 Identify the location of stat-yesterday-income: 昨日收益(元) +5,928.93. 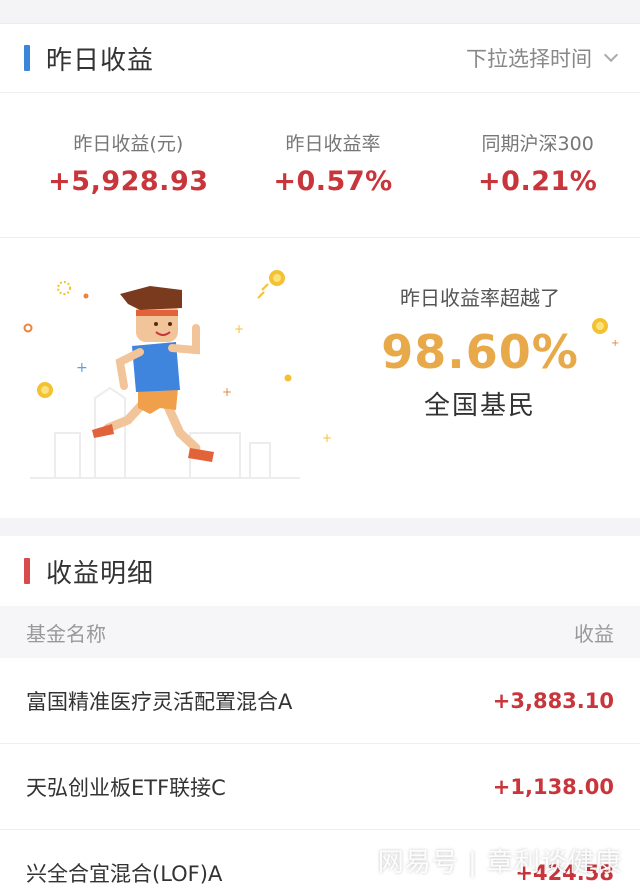
(115, 183).